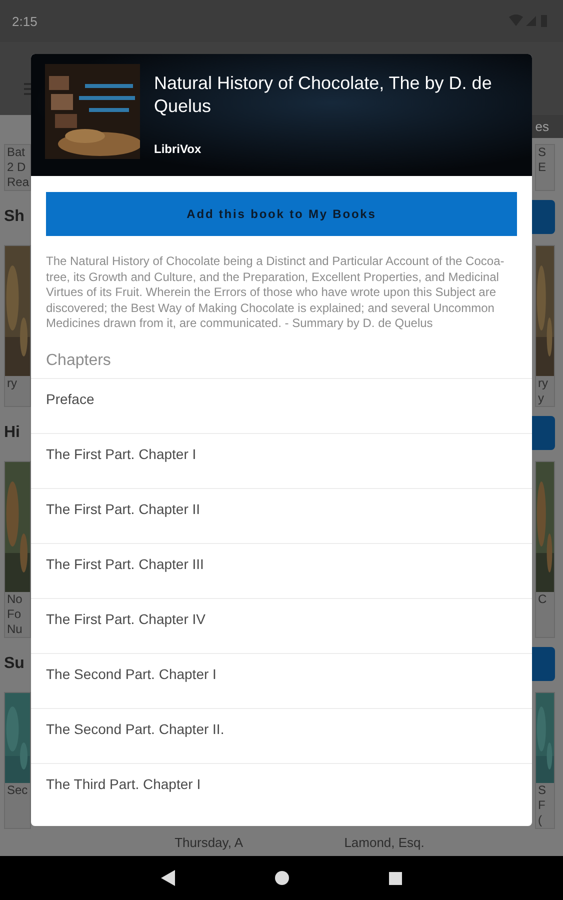 This screenshot has width=563, height=900. I want to click on section-heading: Su, so click(14, 664).